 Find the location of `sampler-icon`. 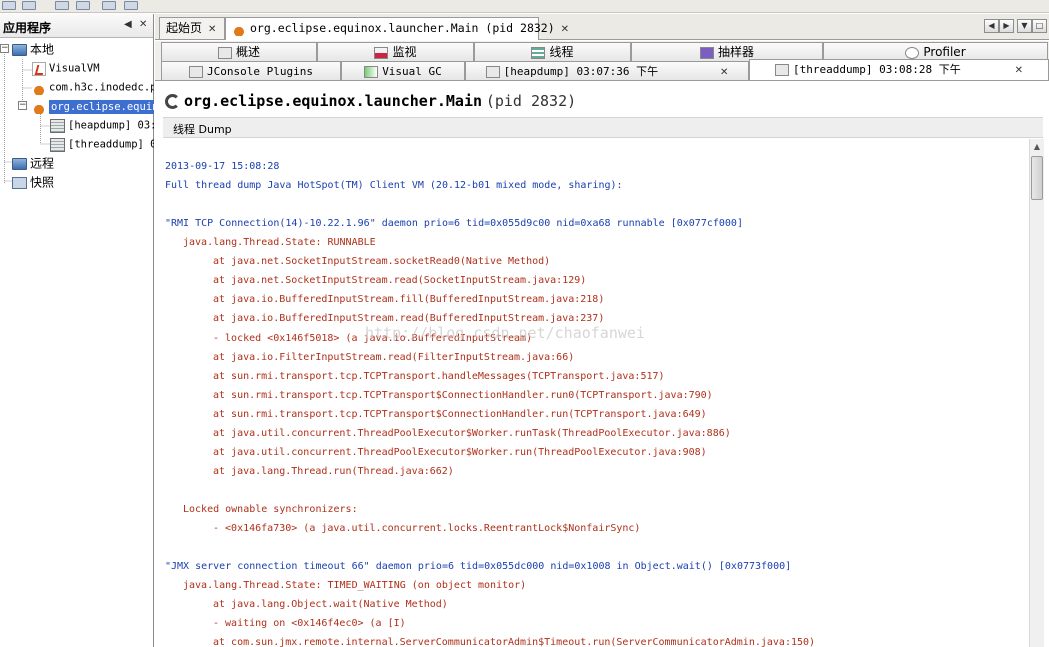

sampler-icon is located at coordinates (706, 52).